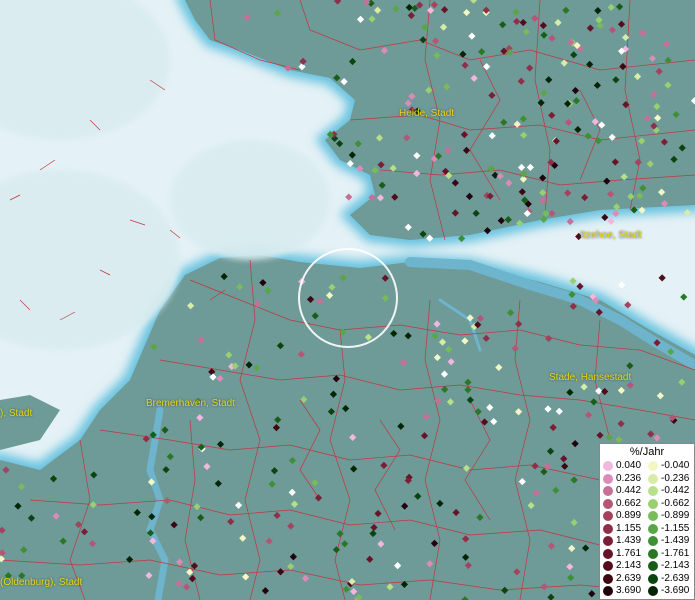 This screenshot has height=600, width=695. I want to click on legend-value: -0.662, so click(675, 503).